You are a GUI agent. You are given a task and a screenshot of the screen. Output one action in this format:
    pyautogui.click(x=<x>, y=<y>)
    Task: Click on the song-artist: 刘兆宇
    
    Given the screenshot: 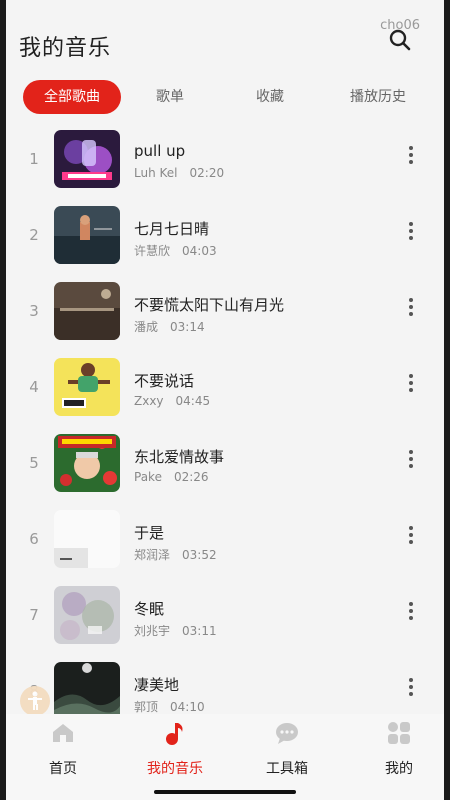 What is the action you would take?
    pyautogui.click(x=152, y=631)
    